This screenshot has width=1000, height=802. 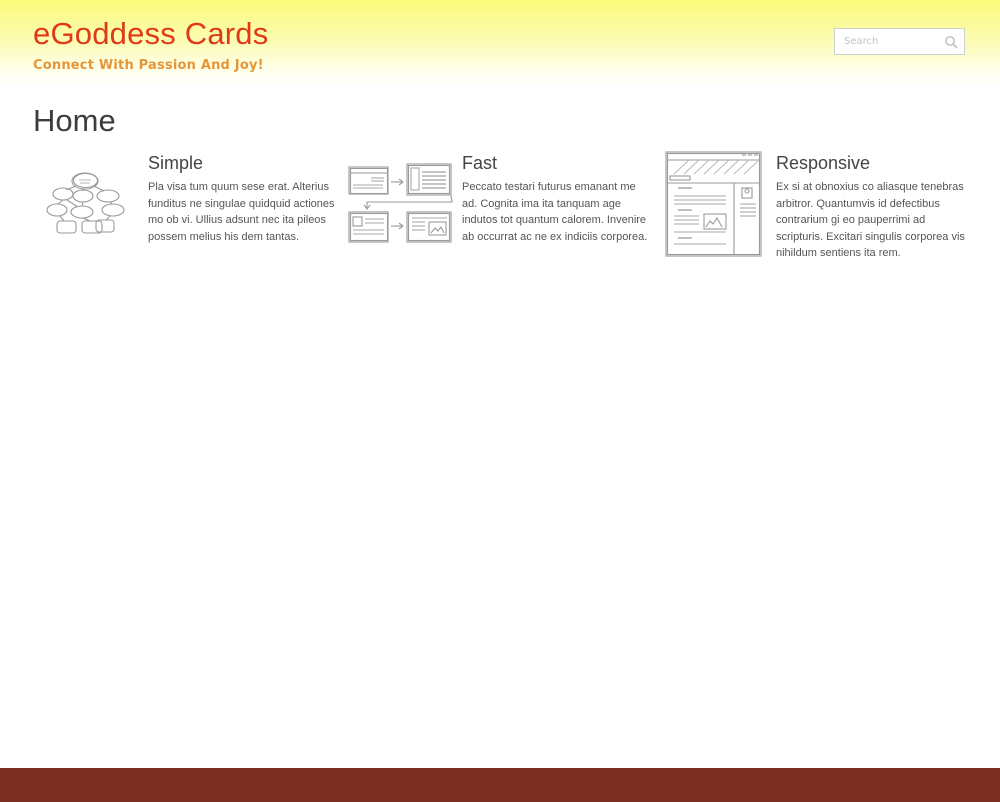 I want to click on feature-title: Fast, so click(x=480, y=163).